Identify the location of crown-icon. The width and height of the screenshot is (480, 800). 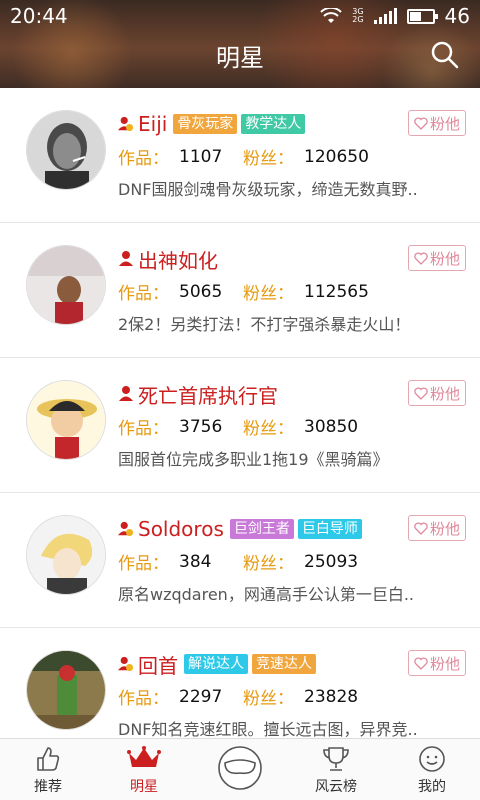
(144, 756).